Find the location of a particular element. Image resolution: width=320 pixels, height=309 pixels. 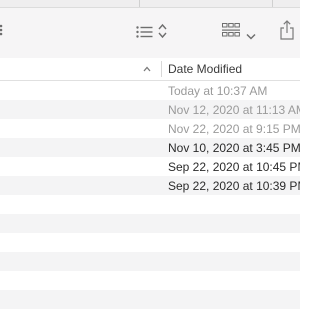

date-modified-column-header: Date Modified is located at coordinates (205, 69).